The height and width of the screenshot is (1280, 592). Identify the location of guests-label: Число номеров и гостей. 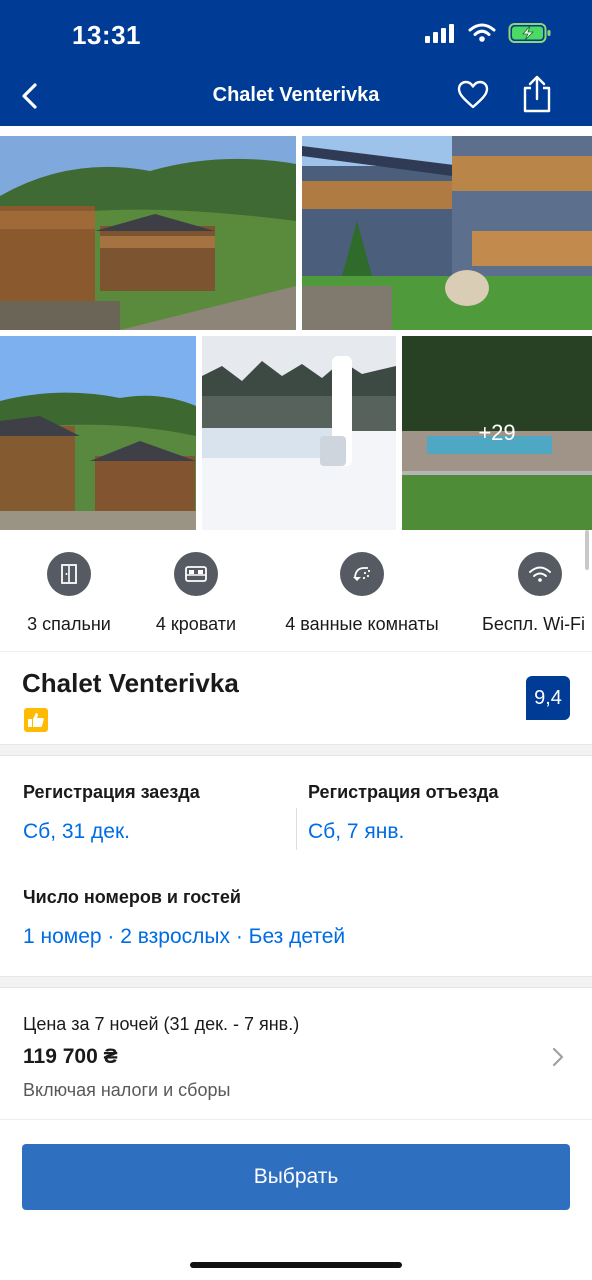
(132, 897).